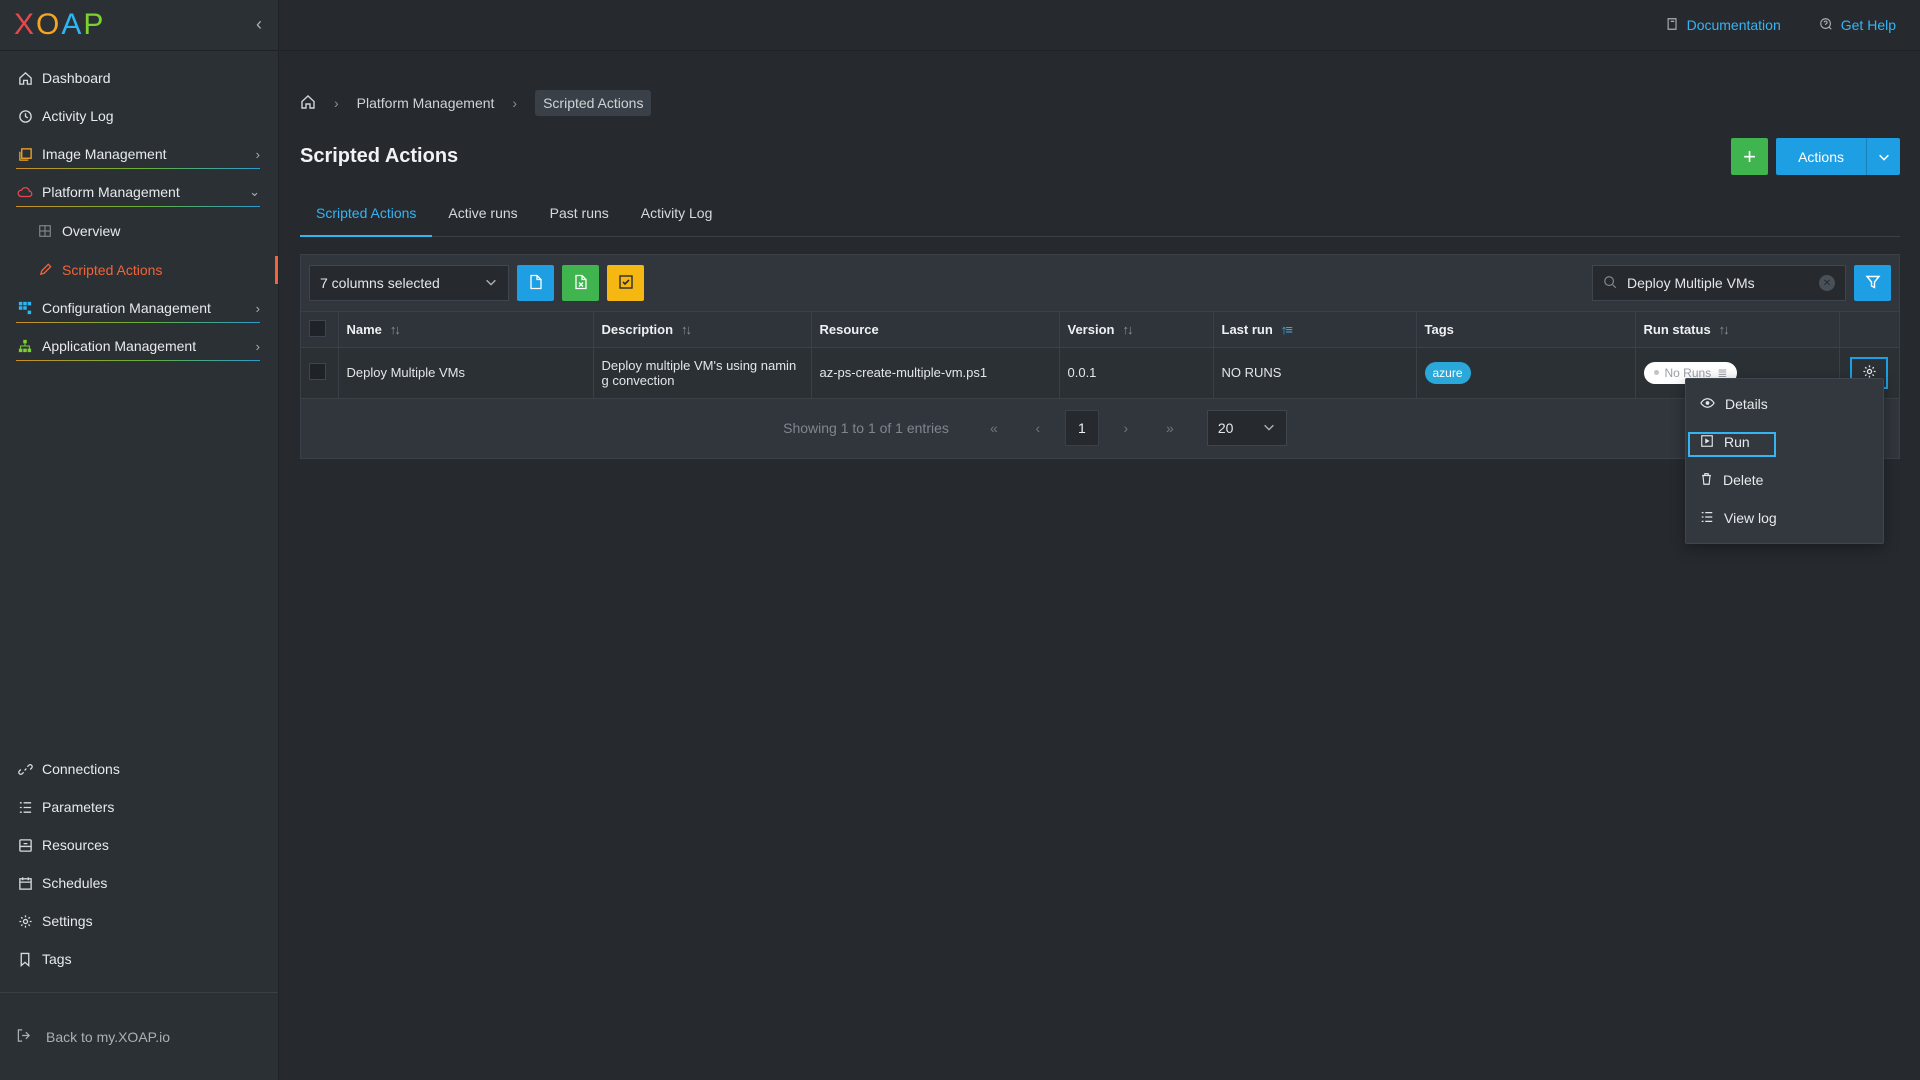 This screenshot has height=1080, width=1920. I want to click on first-page-icon: «, so click(994, 428).